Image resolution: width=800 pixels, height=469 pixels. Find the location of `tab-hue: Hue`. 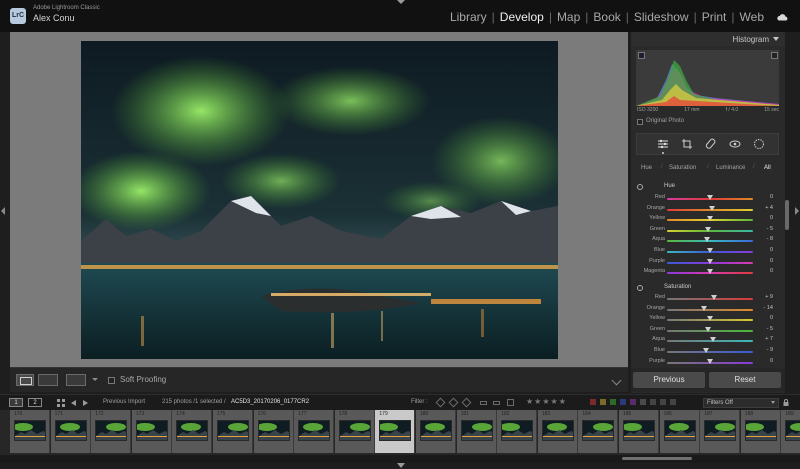

tab-hue: Hue is located at coordinates (646, 168).